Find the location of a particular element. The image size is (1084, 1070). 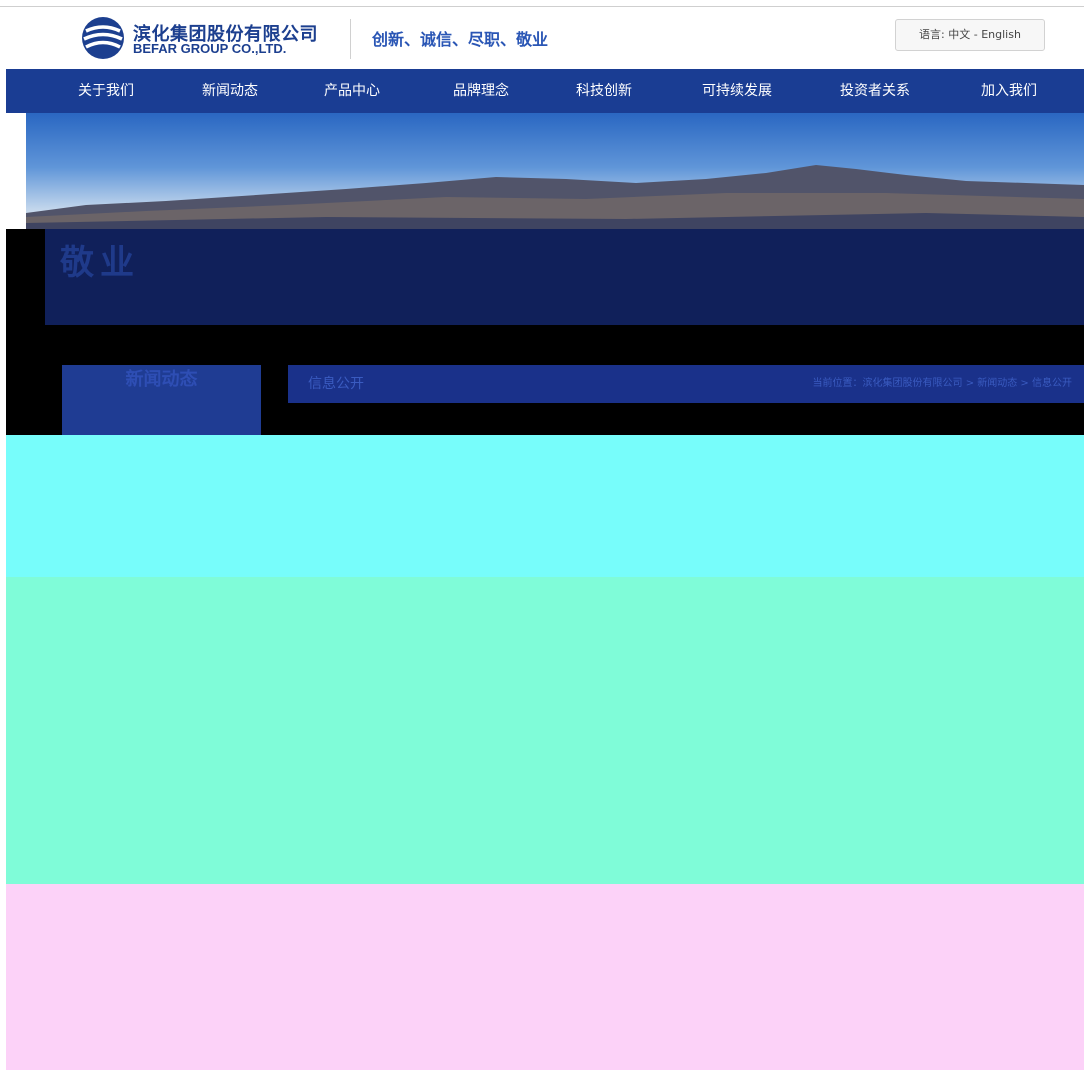

nav-item-brand: 品牌理念 is located at coordinates (481, 91).